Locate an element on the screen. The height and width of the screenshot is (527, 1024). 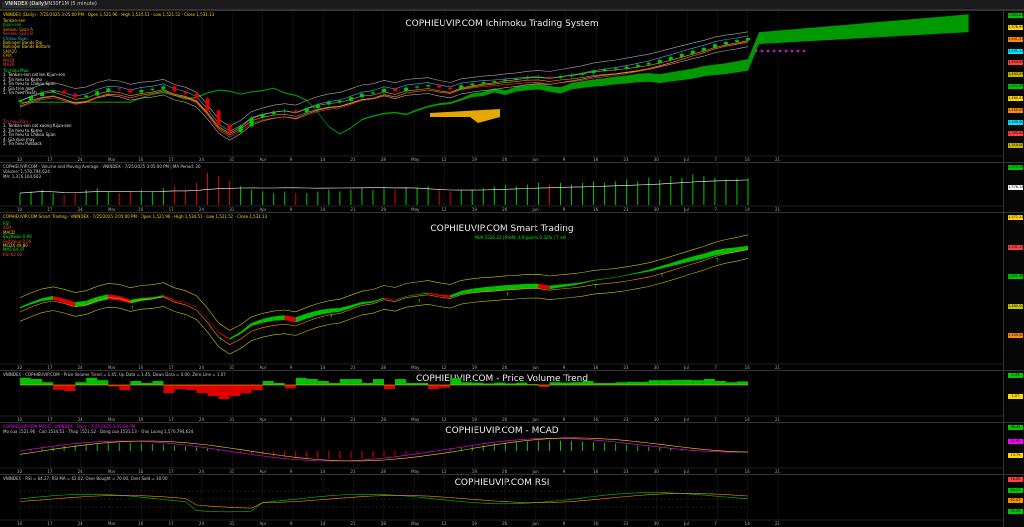
rsi-price-axis: 70.00 64.27 62.02 30.00 is located at coordinates (1013, 501).